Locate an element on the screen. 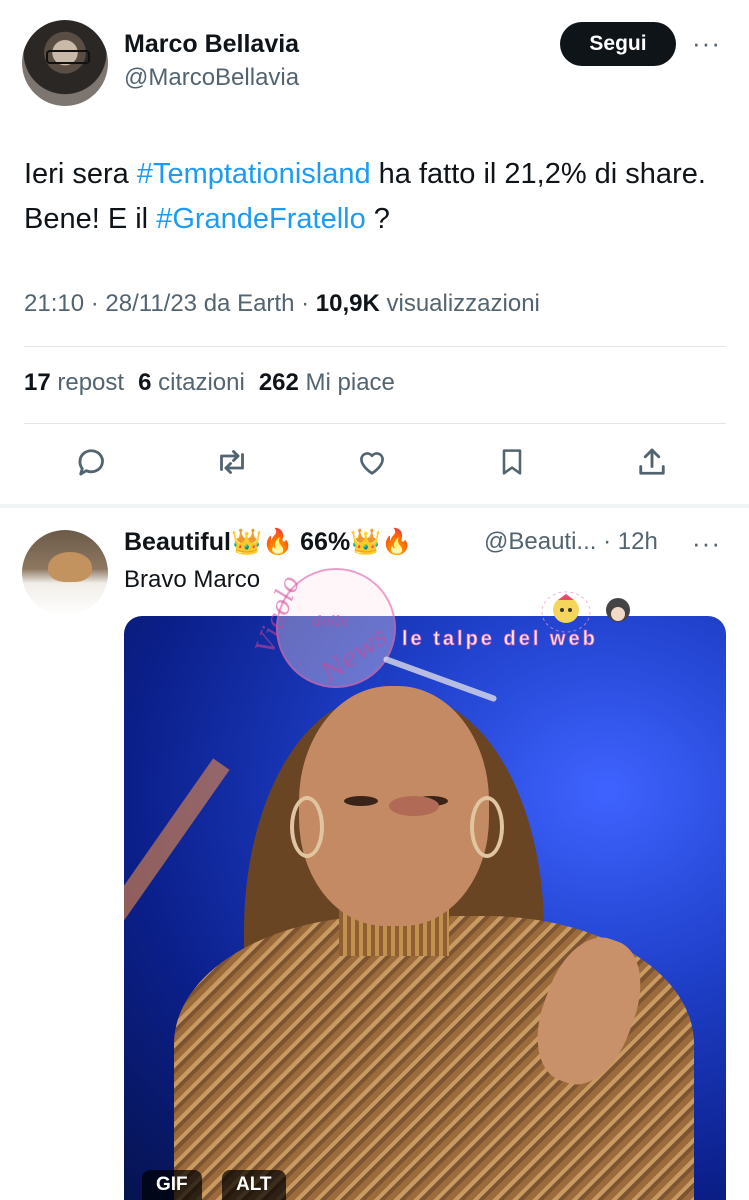 This screenshot has height=1200, width=749. tweet-text-part: ? is located at coordinates (377, 219).